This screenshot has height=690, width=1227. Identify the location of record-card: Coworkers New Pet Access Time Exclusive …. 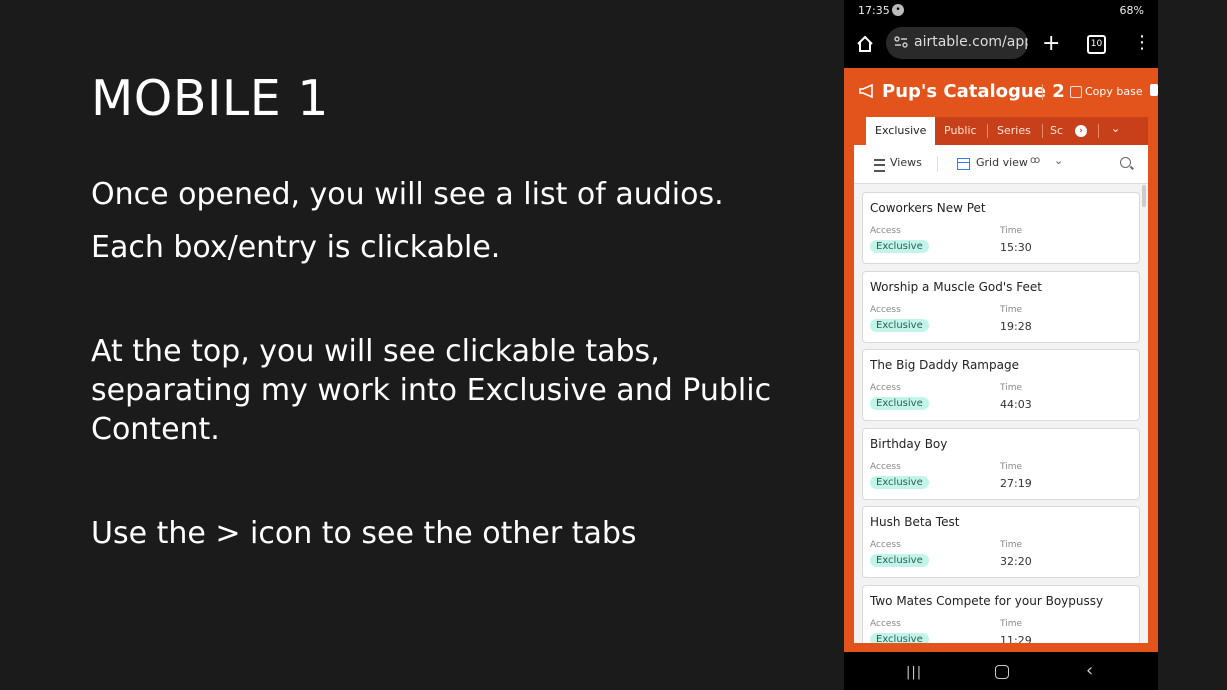
(1001, 228).